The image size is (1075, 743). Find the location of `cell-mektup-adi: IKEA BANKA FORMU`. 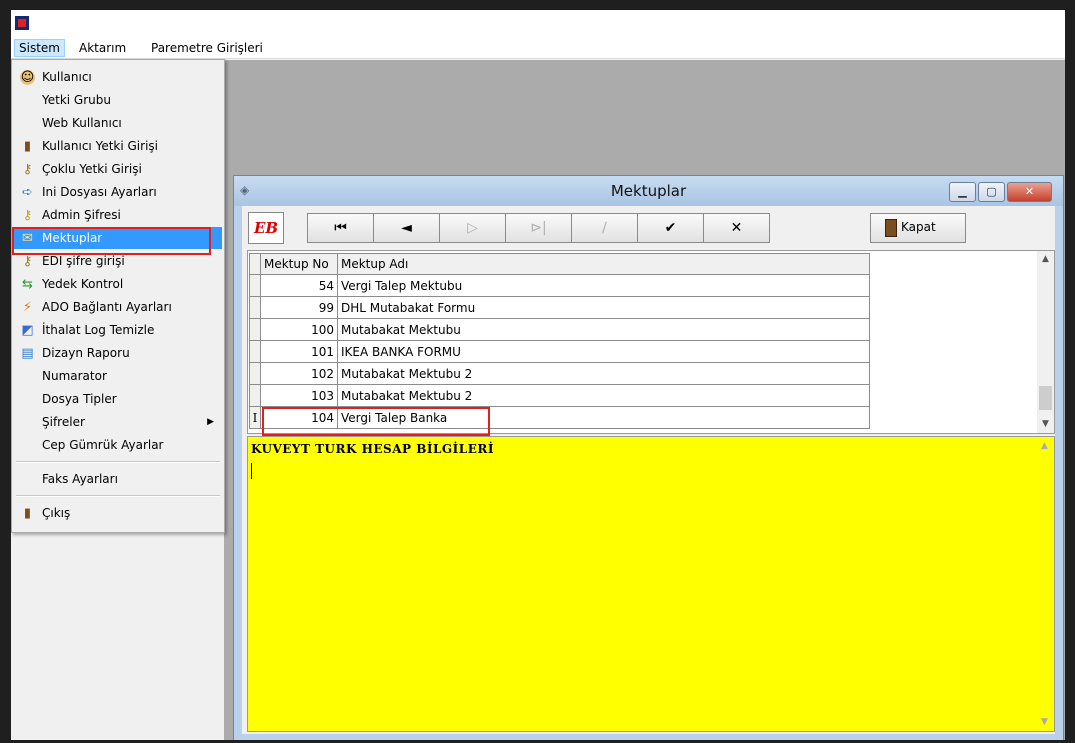

cell-mektup-adi: IKEA BANKA FORMU is located at coordinates (603, 351).